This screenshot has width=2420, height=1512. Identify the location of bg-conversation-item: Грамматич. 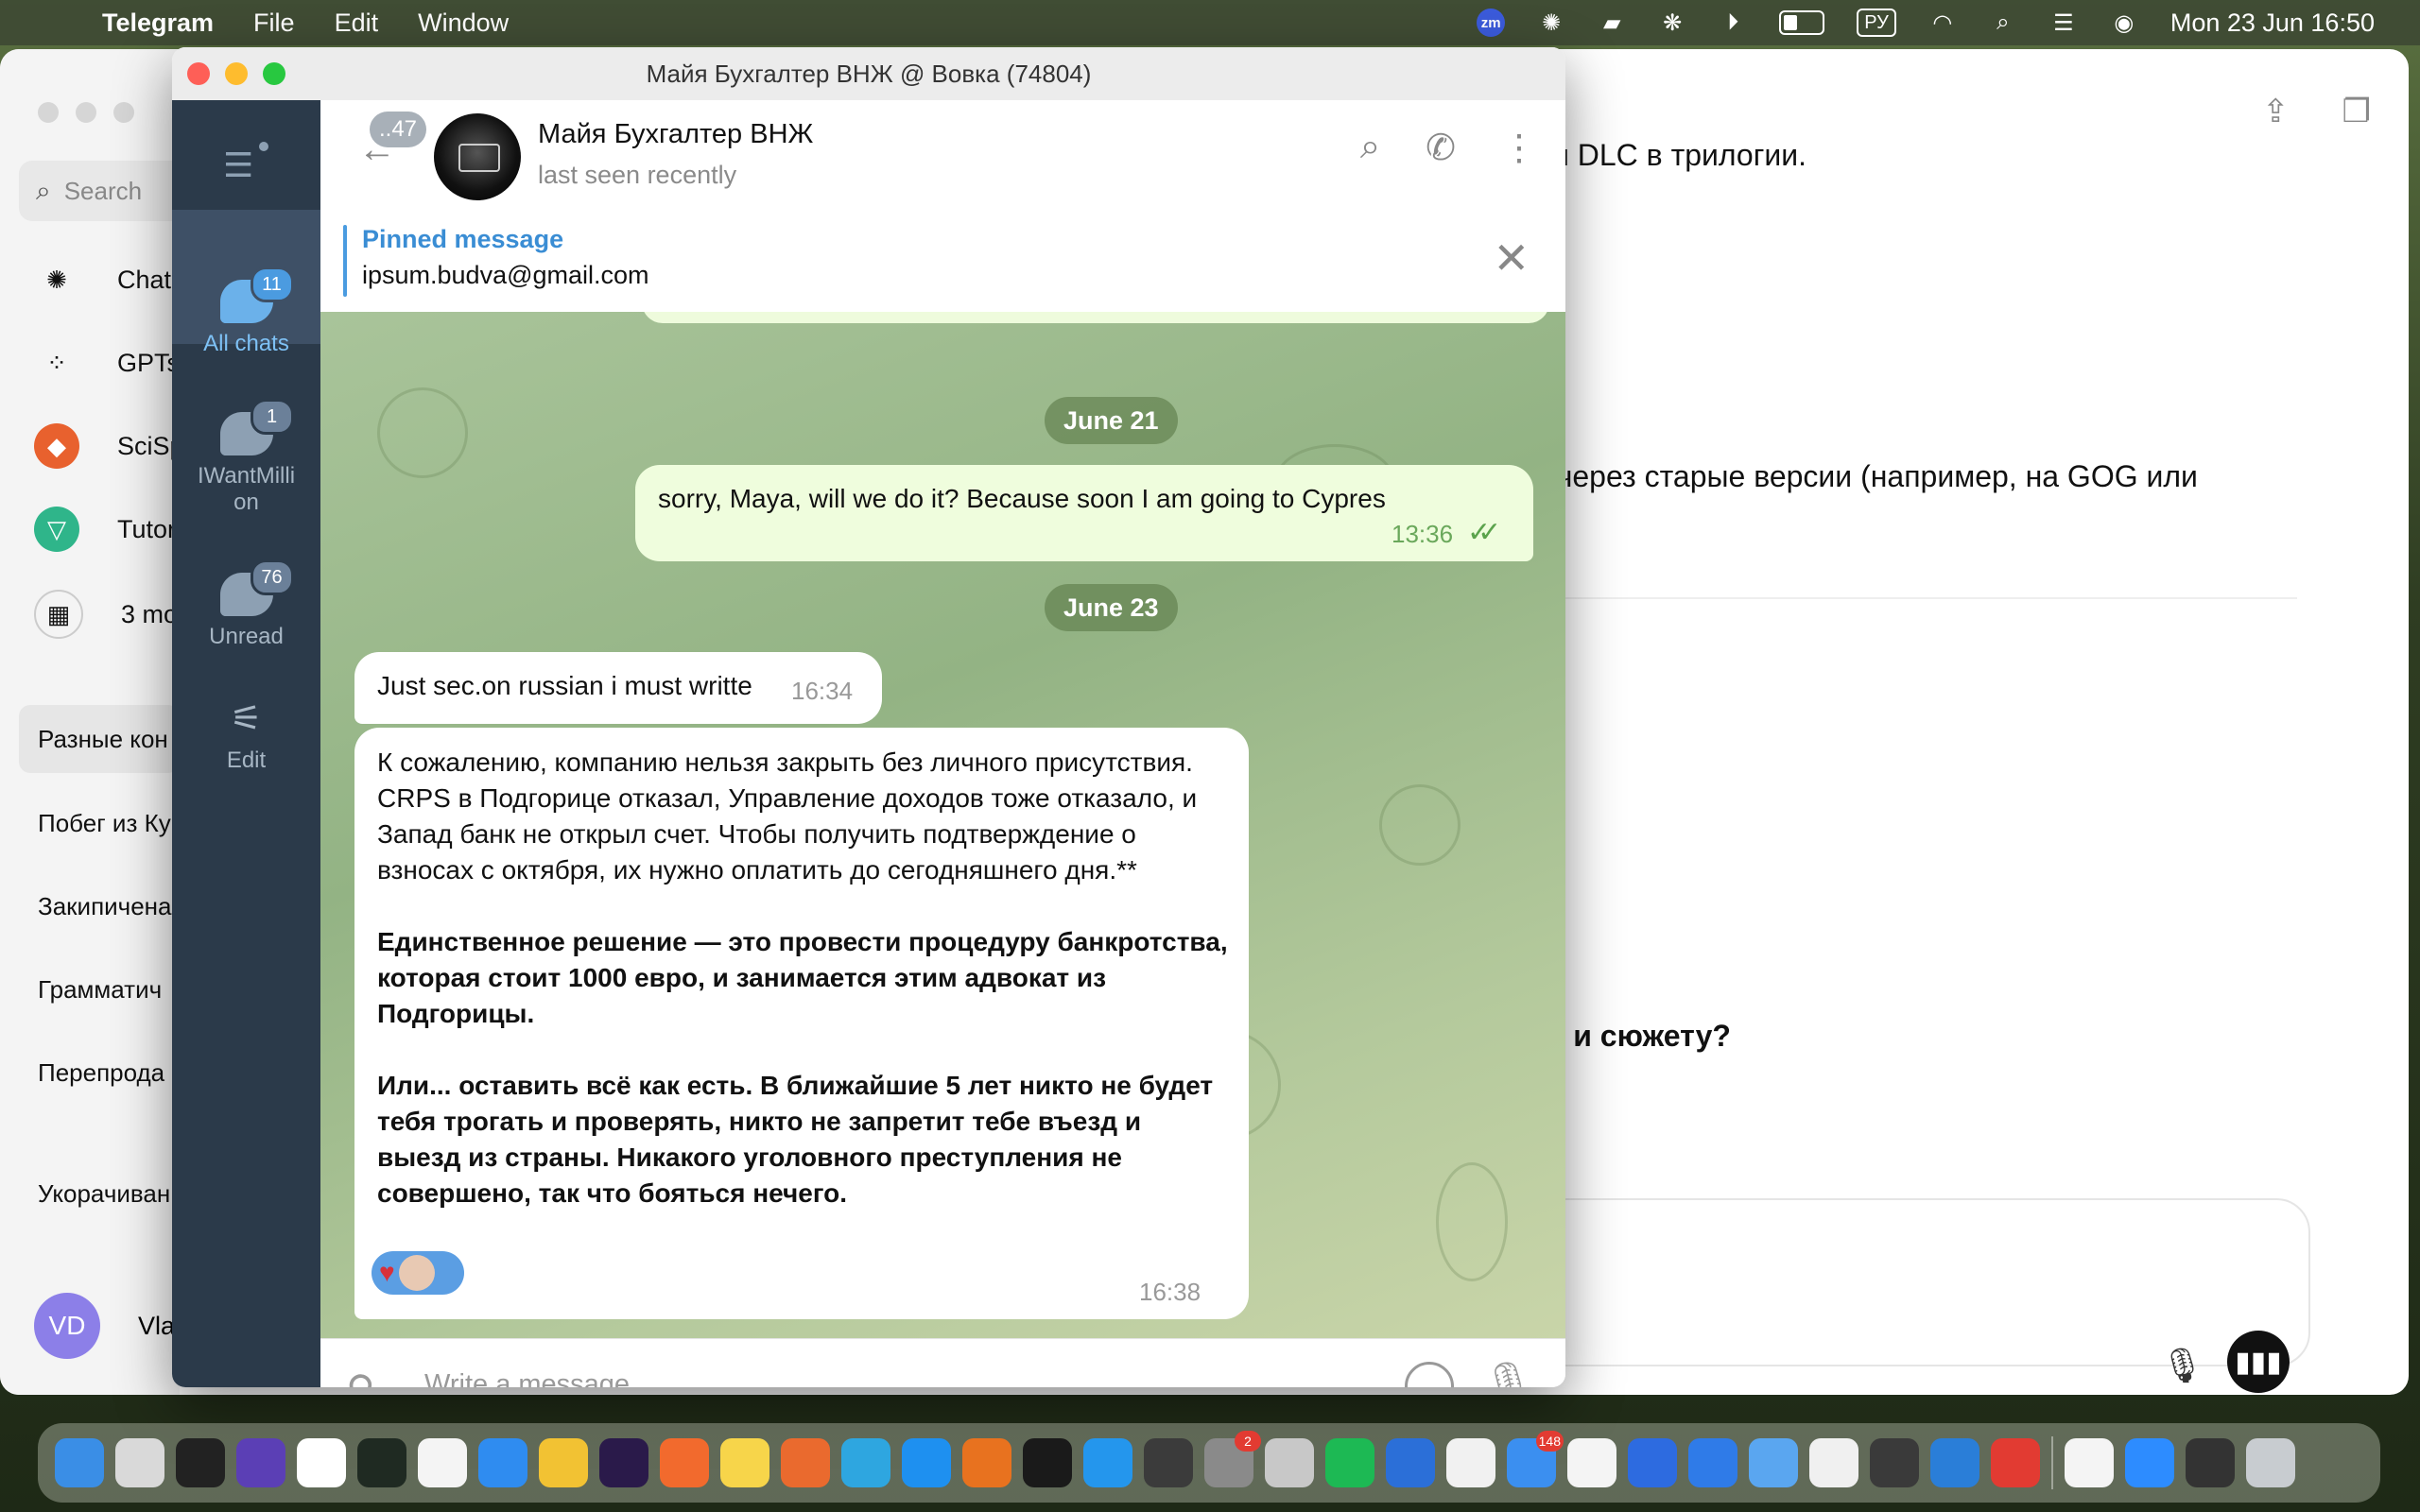
(100, 990).